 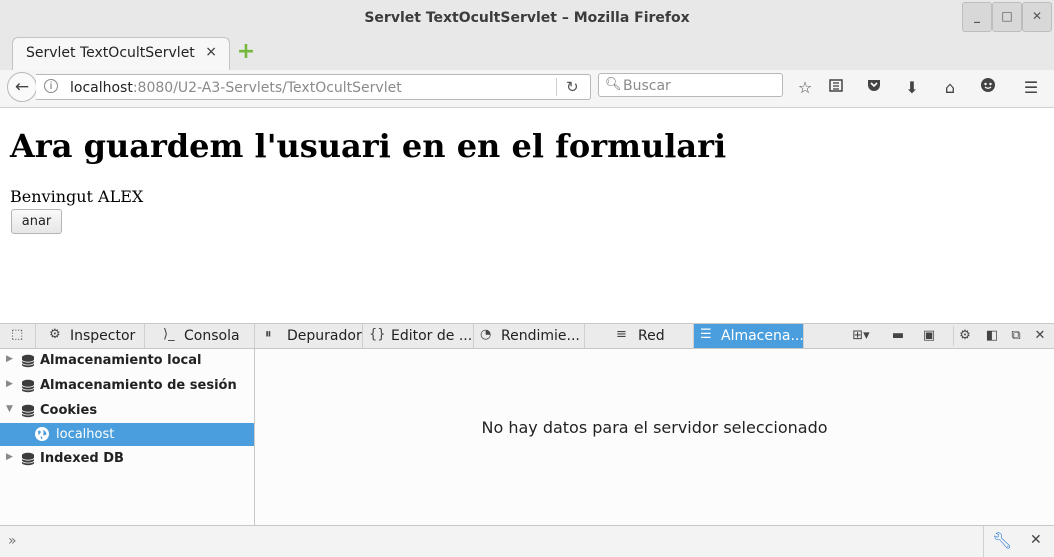 What do you see at coordinates (51, 86) in the screenshot?
I see `site-info-icon: i` at bounding box center [51, 86].